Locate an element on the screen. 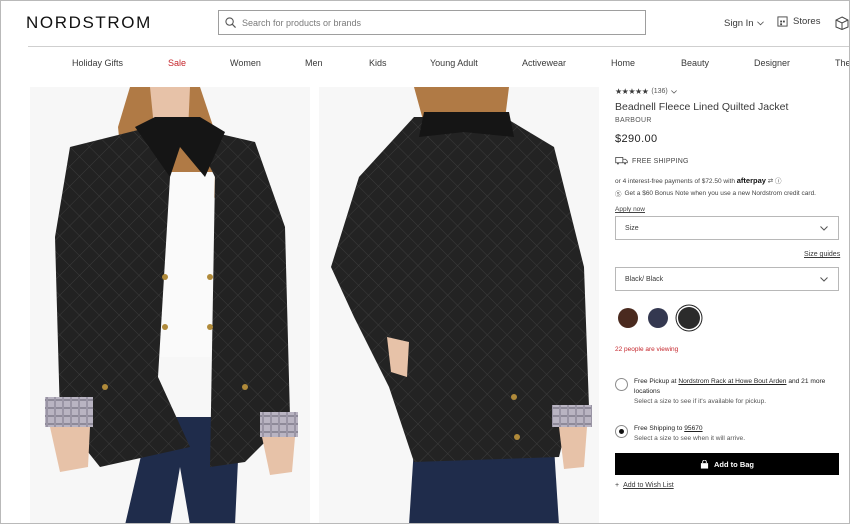  dollar-circle-icon: Ⓢ is located at coordinates (618, 194).